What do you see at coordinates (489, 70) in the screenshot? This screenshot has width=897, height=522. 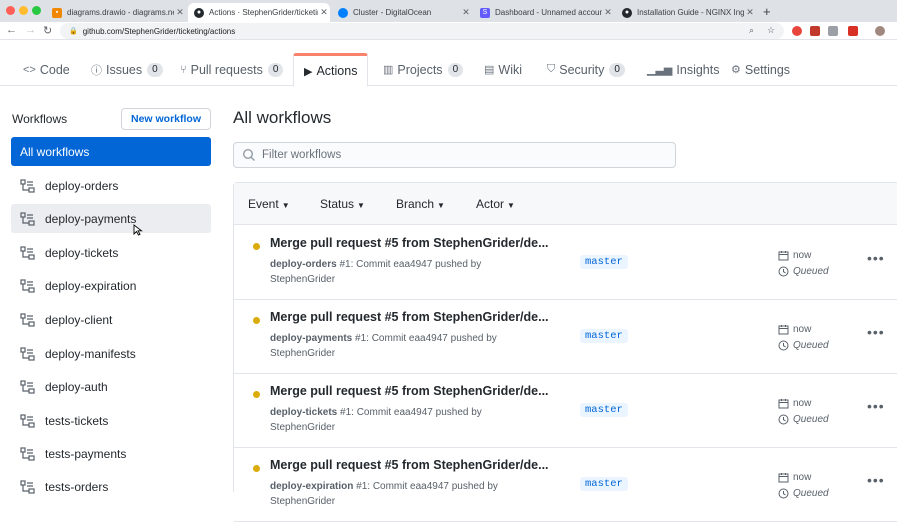 I see `book-icon: ▤` at bounding box center [489, 70].